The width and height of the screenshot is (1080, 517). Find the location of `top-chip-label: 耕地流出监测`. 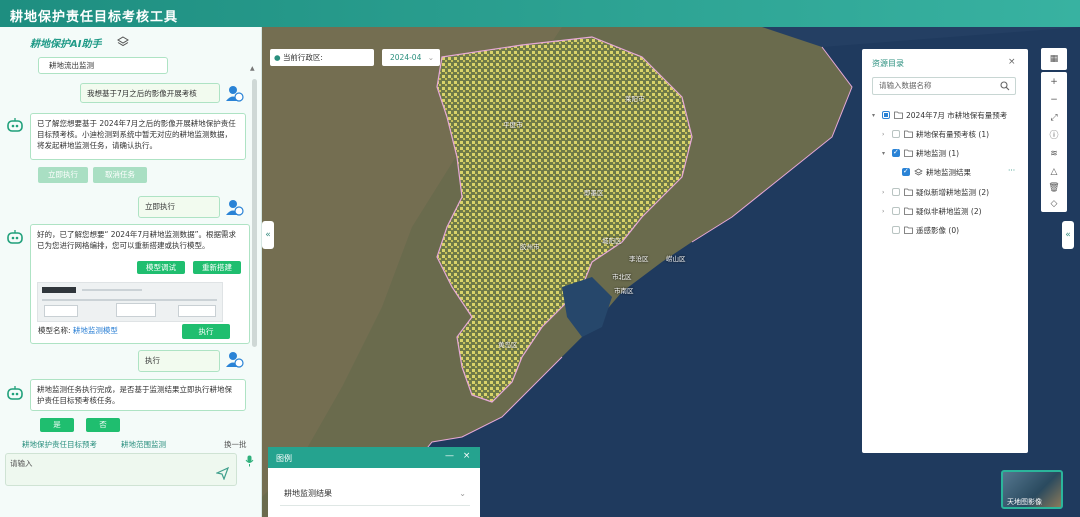

top-chip-label: 耕地流出监测 is located at coordinates (71, 65).